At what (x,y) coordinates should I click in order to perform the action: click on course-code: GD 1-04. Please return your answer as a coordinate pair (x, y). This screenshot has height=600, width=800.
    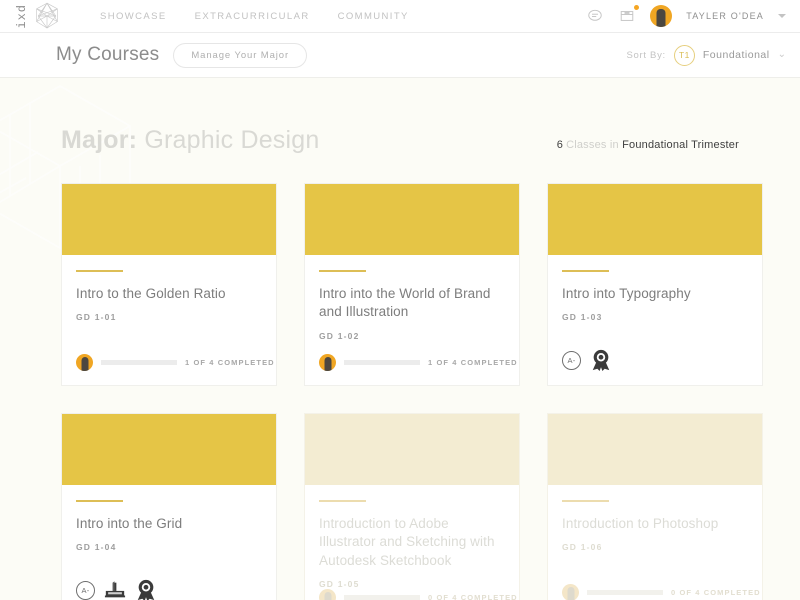
    Looking at the image, I should click on (96, 547).